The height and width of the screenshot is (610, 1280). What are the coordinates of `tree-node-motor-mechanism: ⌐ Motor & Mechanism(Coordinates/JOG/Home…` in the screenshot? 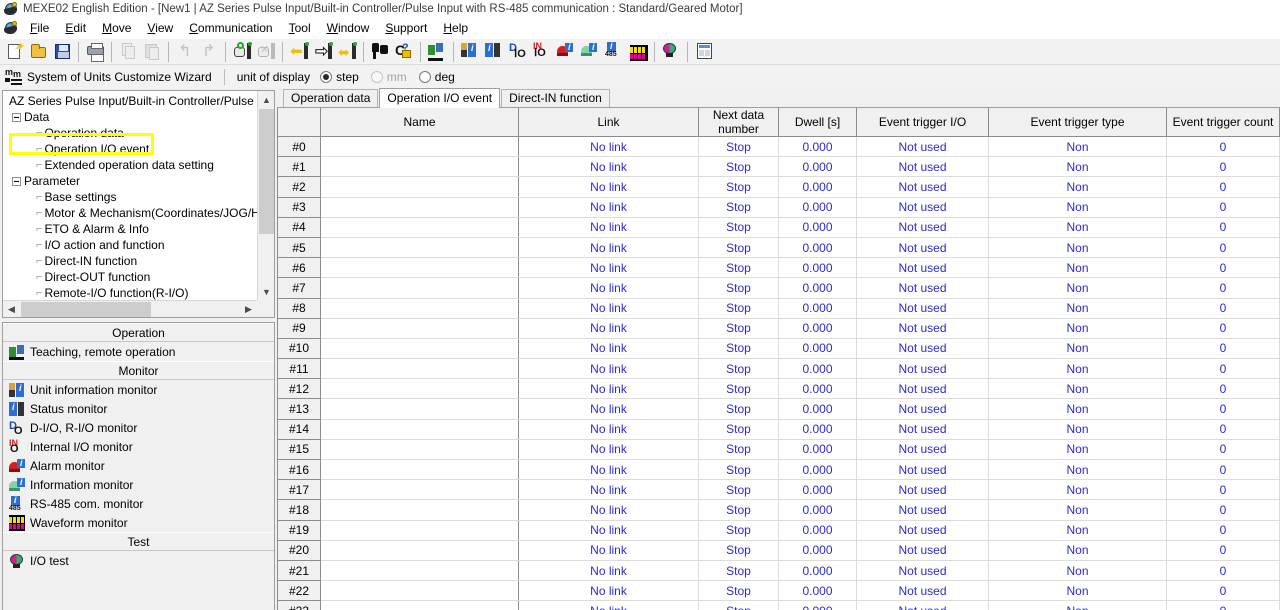 It's located at (131, 213).